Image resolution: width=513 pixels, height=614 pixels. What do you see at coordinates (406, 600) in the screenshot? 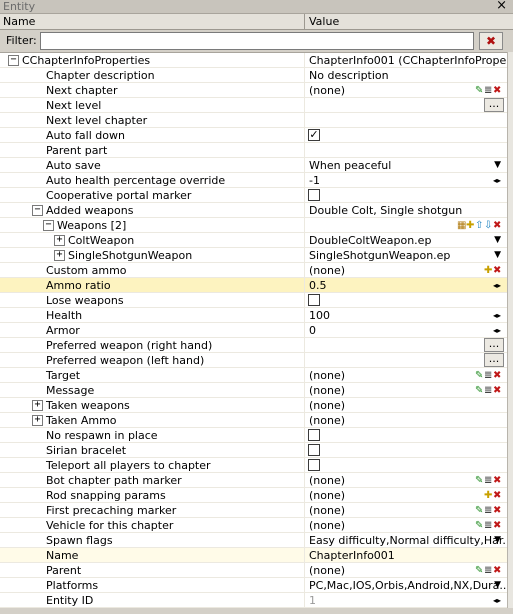
I see `property-value: 1` at bounding box center [406, 600].